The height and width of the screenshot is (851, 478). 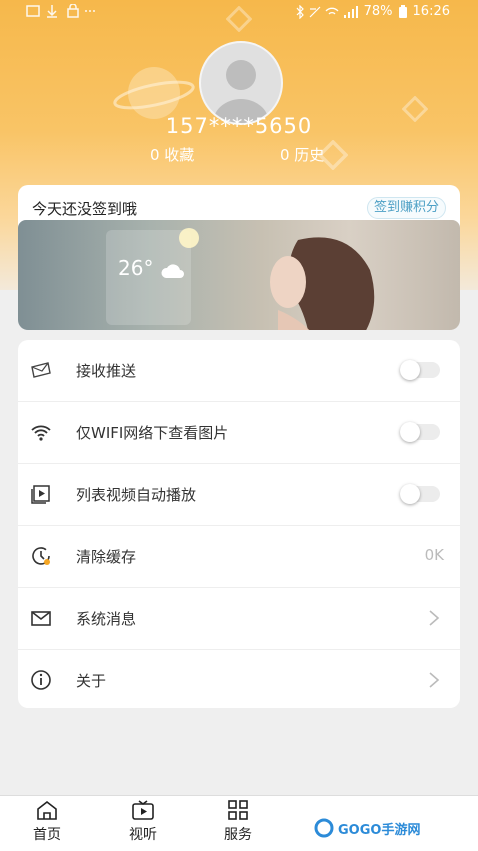 What do you see at coordinates (327, 11) in the screenshot?
I see `signal-icons` at bounding box center [327, 11].